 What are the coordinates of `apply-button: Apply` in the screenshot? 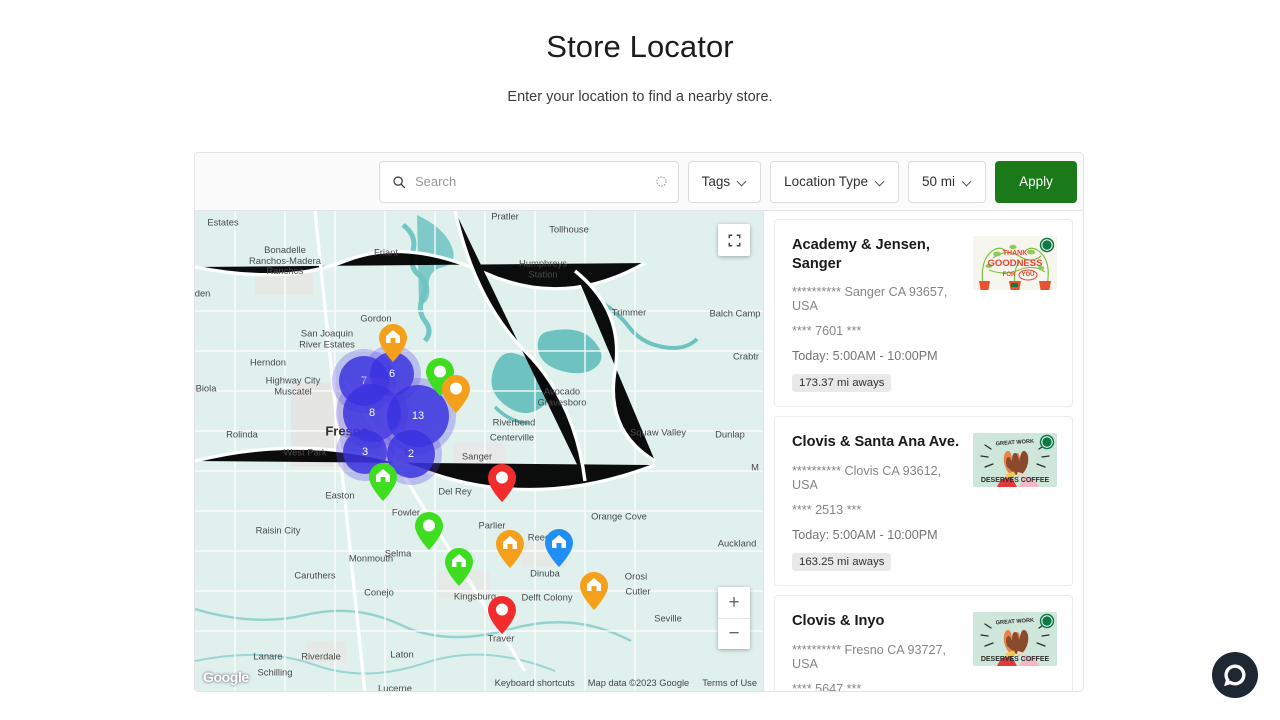 It's located at (1036, 181).